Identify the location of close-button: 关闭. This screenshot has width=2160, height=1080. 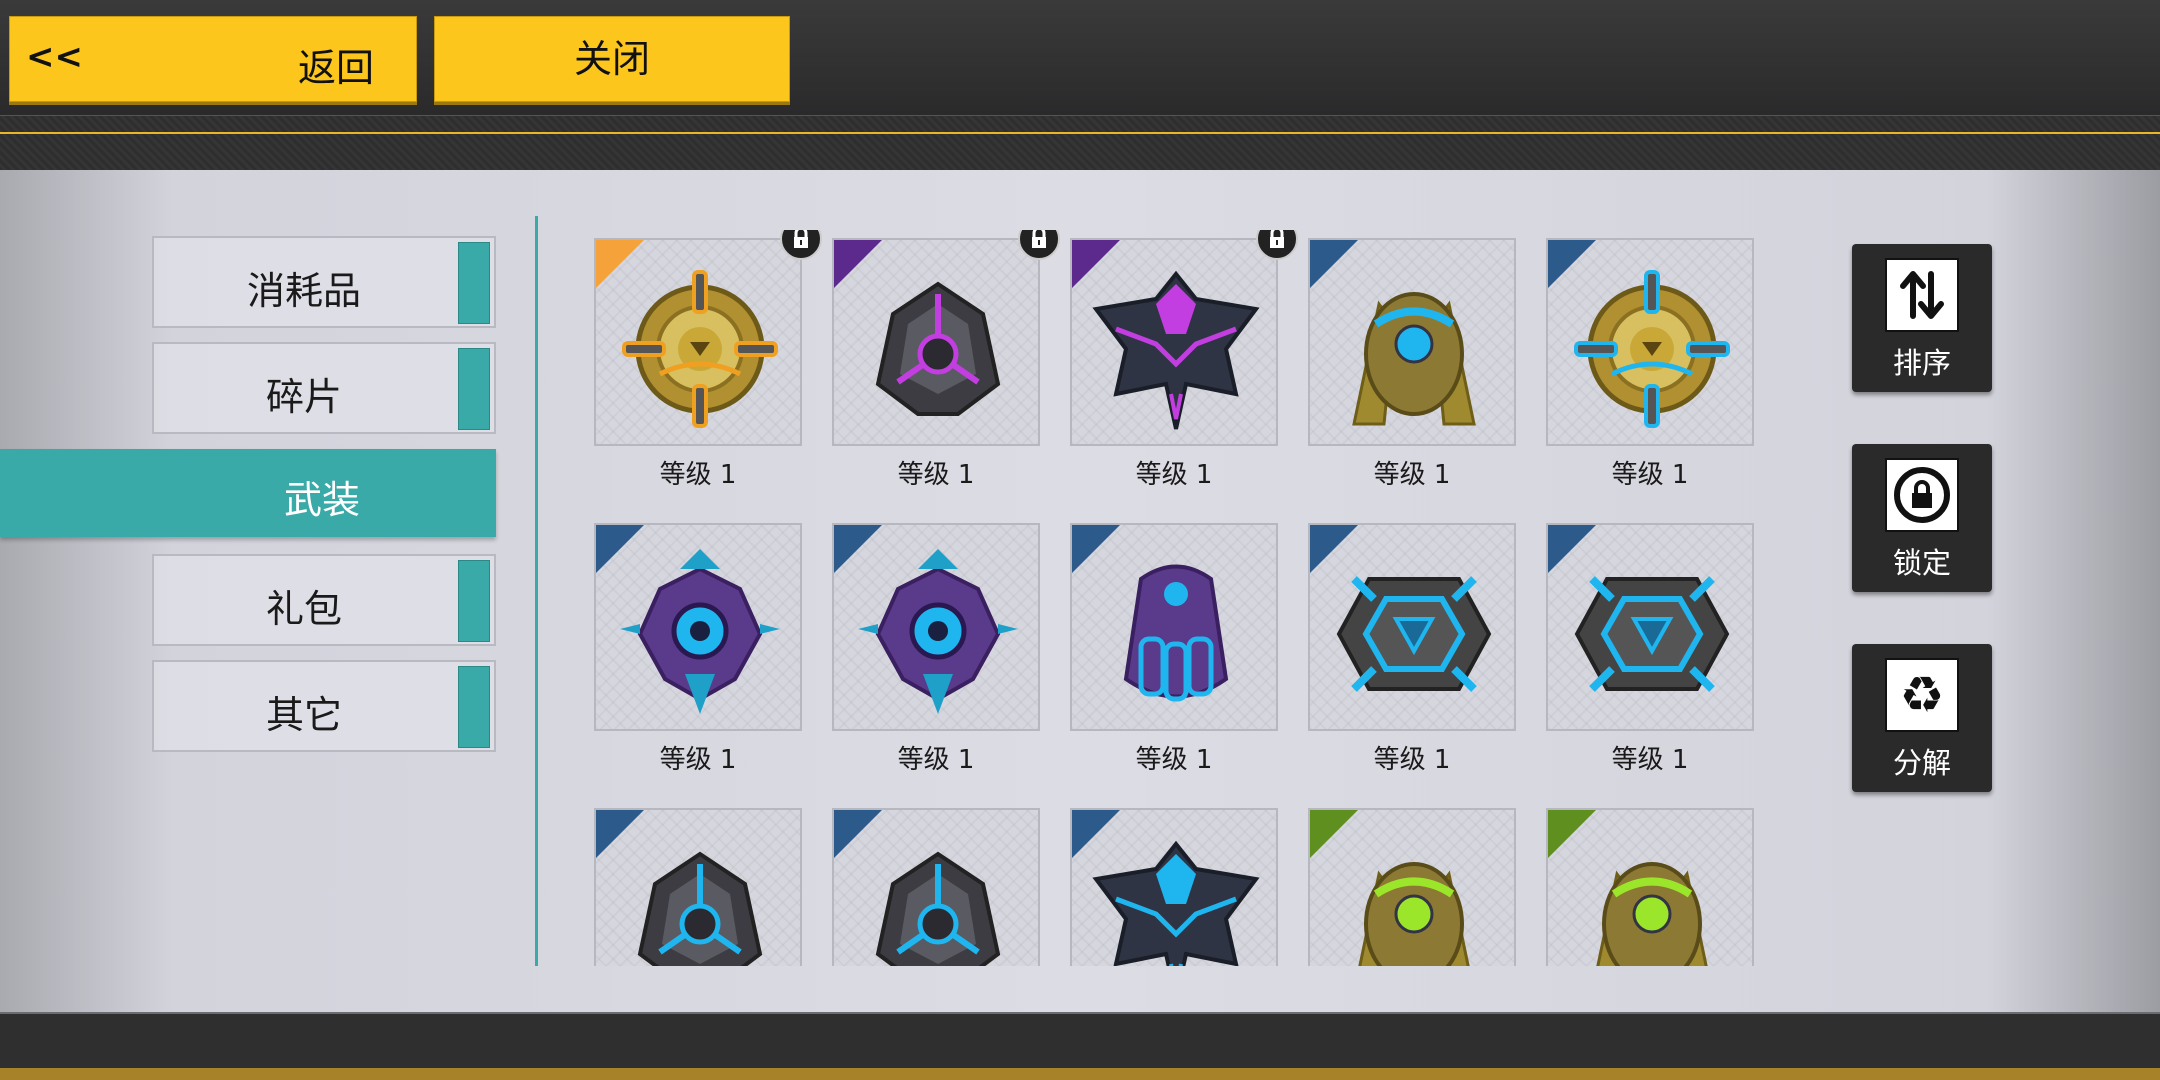
(612, 59).